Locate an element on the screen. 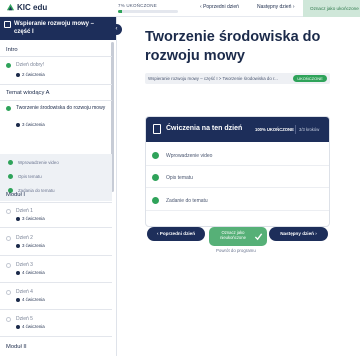 The height and width of the screenshot is (356, 360). exercise-label: Zadanie do tematu is located at coordinates (187, 201).